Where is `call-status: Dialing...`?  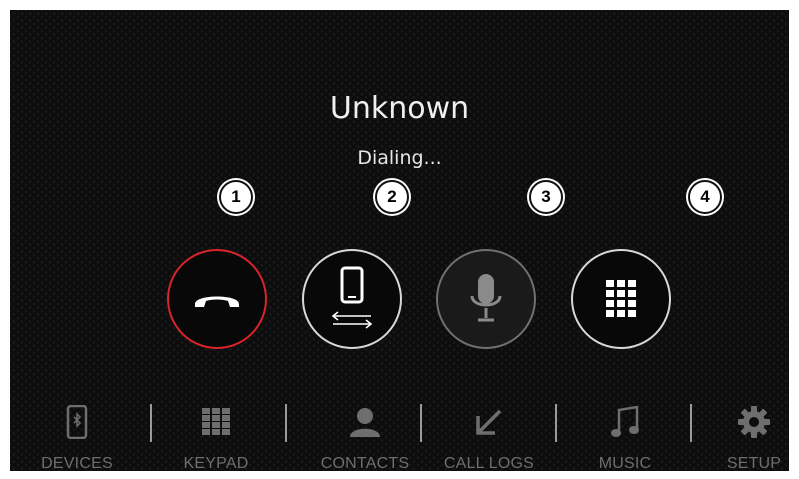 call-status: Dialing... is located at coordinates (399, 158).